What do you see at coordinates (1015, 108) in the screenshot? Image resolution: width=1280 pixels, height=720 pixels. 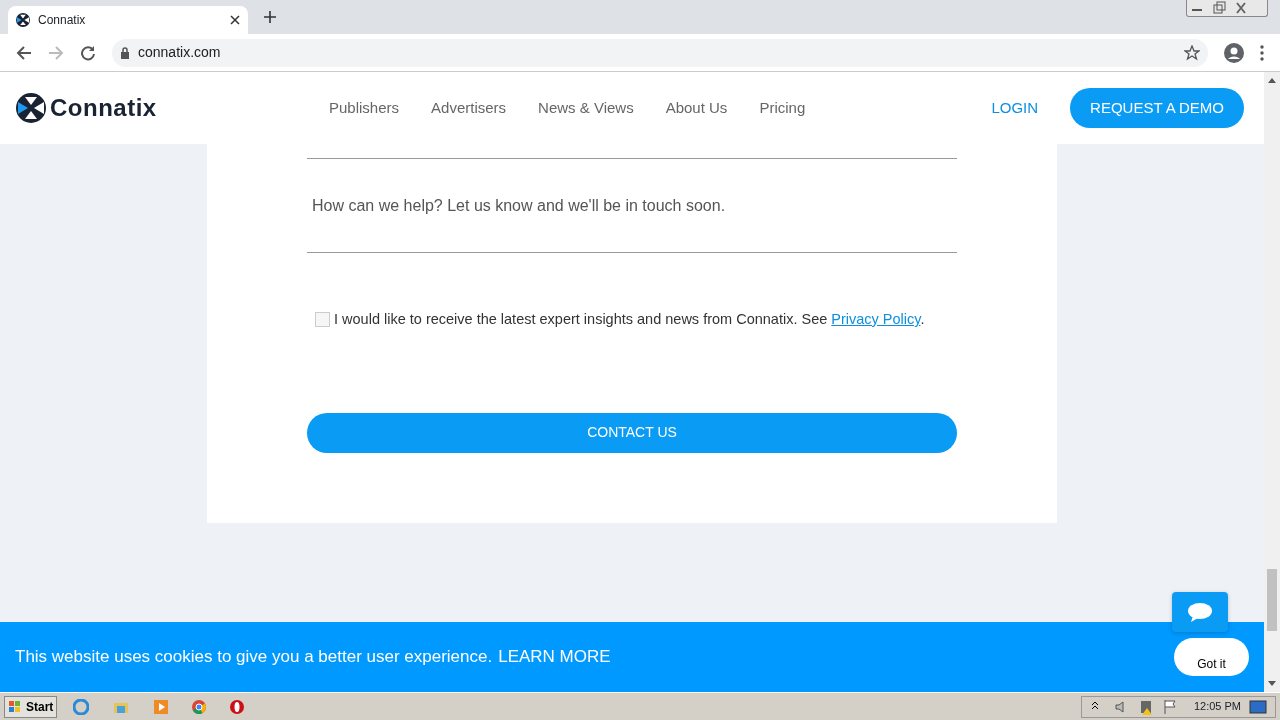 I see `login-link: LOGIN` at bounding box center [1015, 108].